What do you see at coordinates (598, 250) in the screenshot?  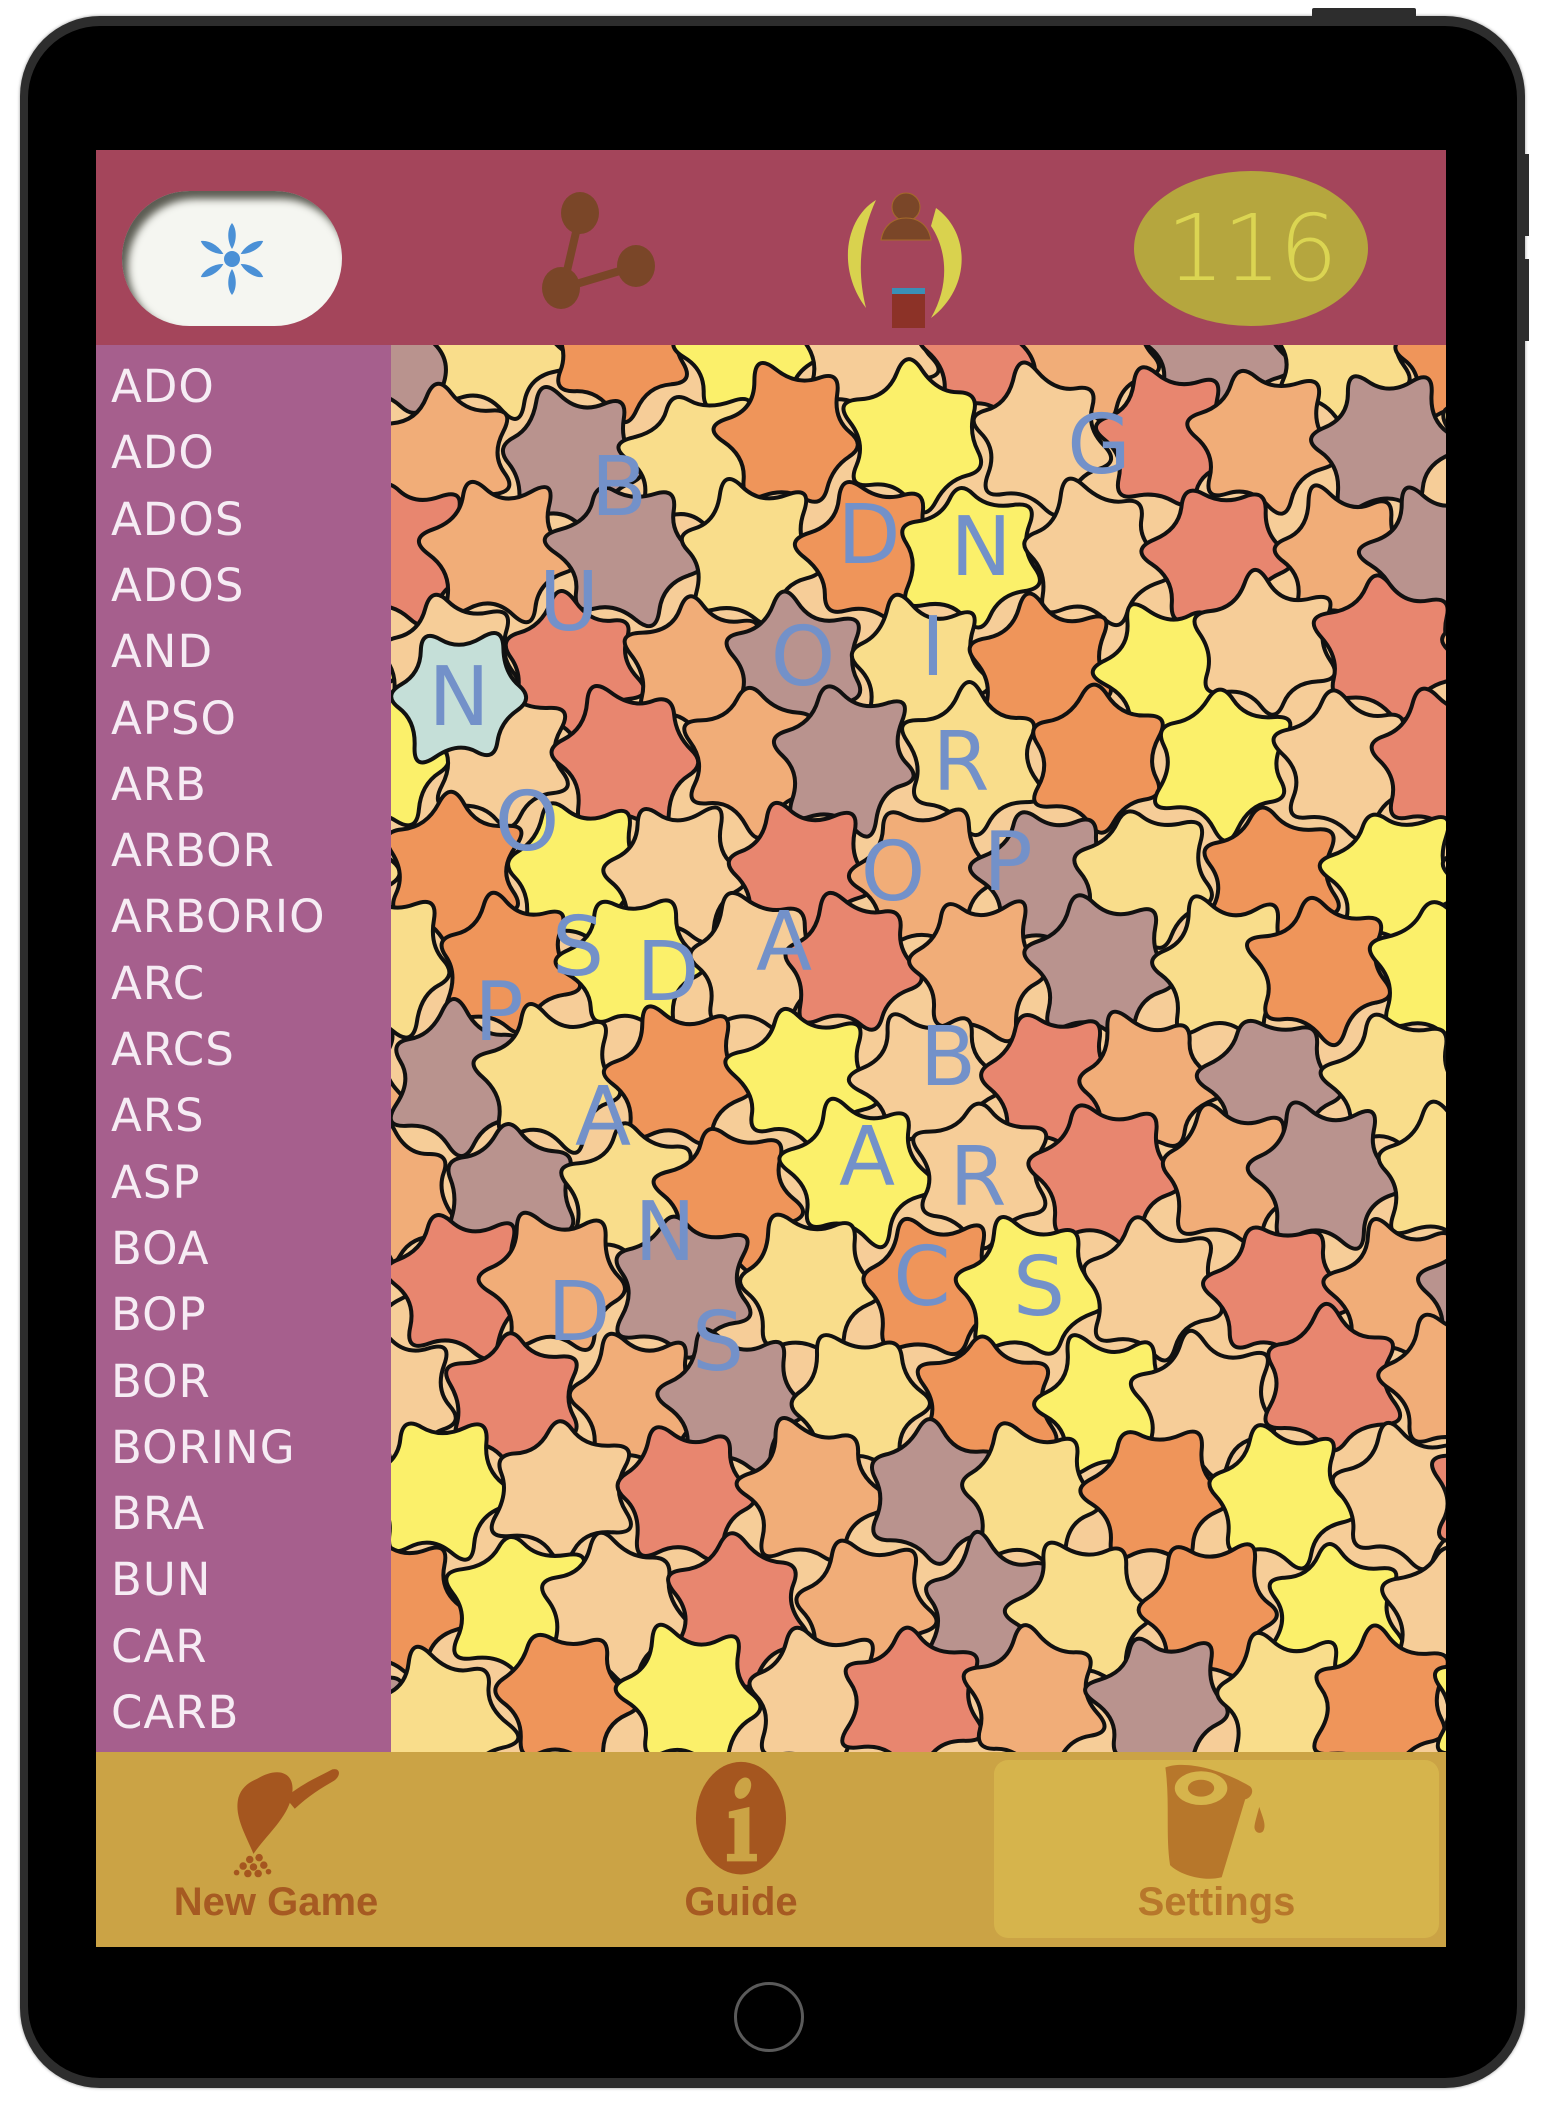 I see `share-icon` at bounding box center [598, 250].